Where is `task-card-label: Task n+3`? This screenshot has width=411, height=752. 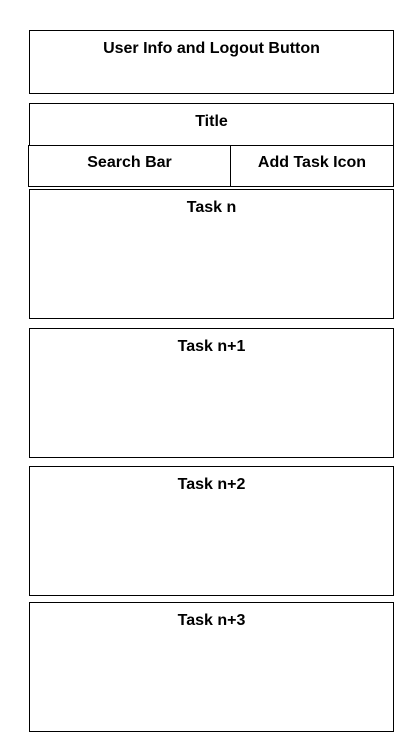 task-card-label: Task n+3 is located at coordinates (211, 620).